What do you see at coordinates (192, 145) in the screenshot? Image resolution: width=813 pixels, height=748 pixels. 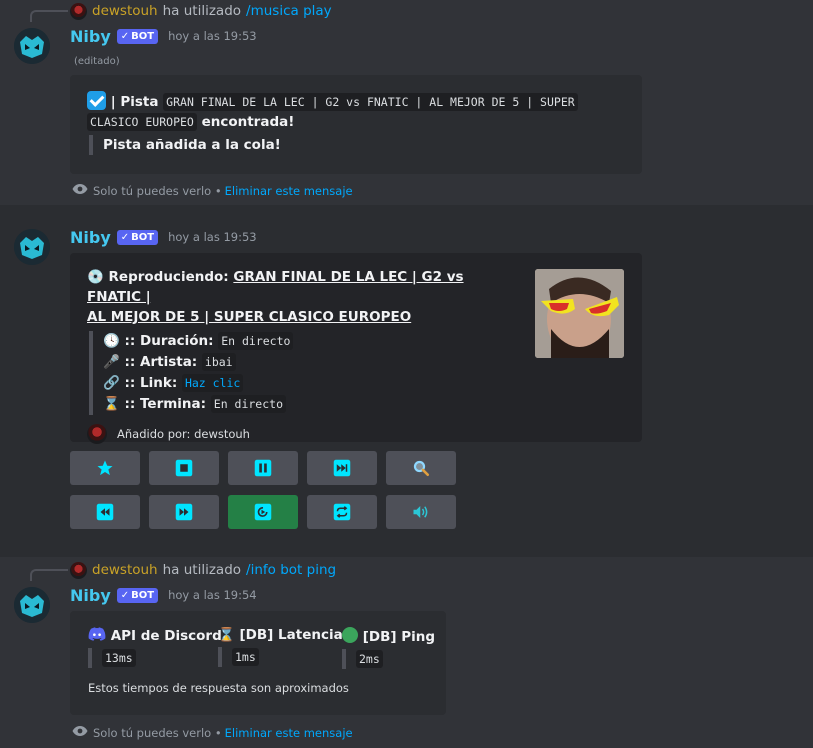 I see `queue-quote-text: Pista añadida a la cola!` at bounding box center [192, 145].